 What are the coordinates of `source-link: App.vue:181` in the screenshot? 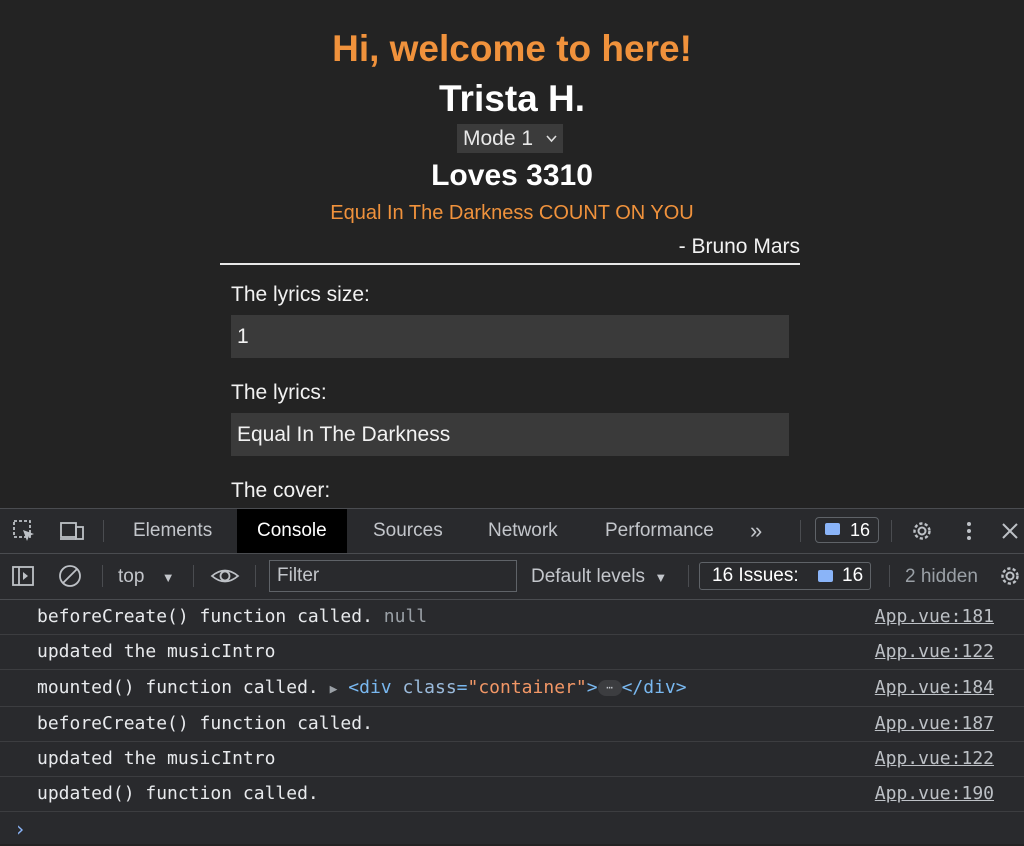 It's located at (934, 617).